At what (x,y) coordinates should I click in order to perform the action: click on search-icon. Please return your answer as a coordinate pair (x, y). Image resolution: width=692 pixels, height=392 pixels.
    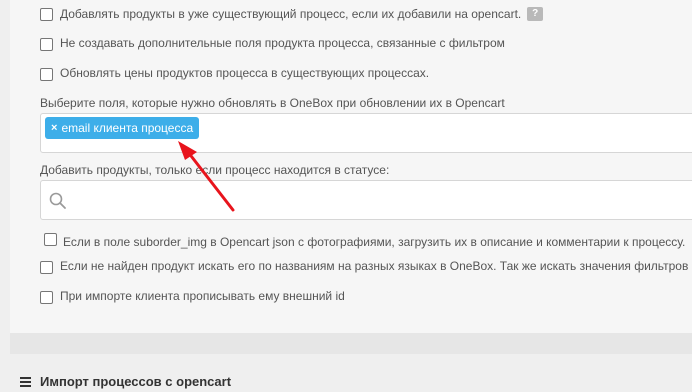
    Looking at the image, I should click on (57, 200).